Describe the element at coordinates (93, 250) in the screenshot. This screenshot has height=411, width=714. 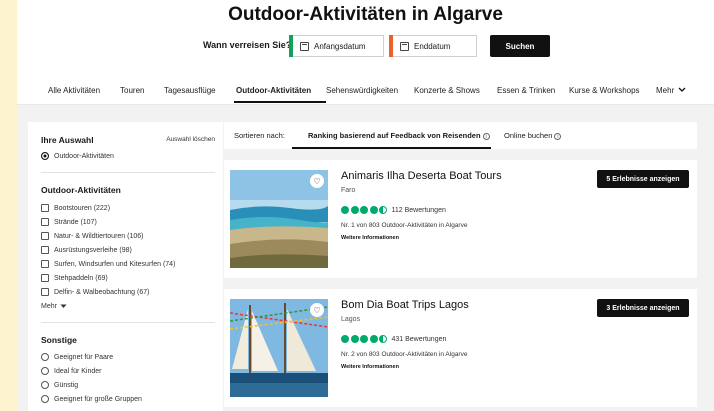
I see `filter-label: Ausrüstungsverleihe (98)` at that location.